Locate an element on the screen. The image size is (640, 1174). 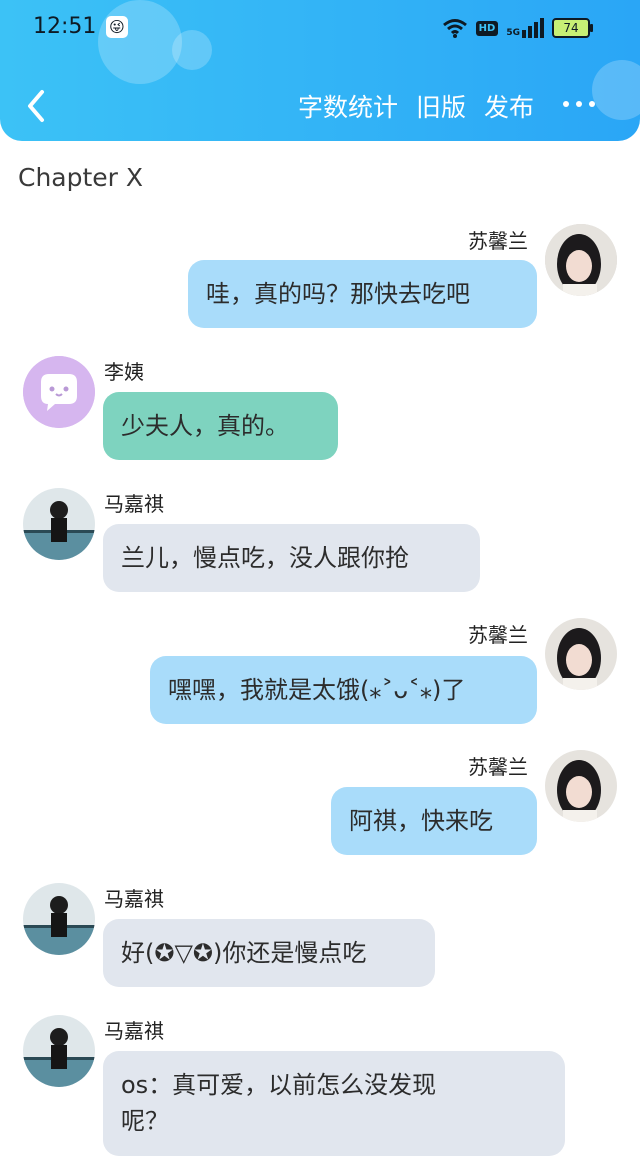
message-bubble: 兰儿，慢点吃，没人跟你抢 is located at coordinates (291, 558).